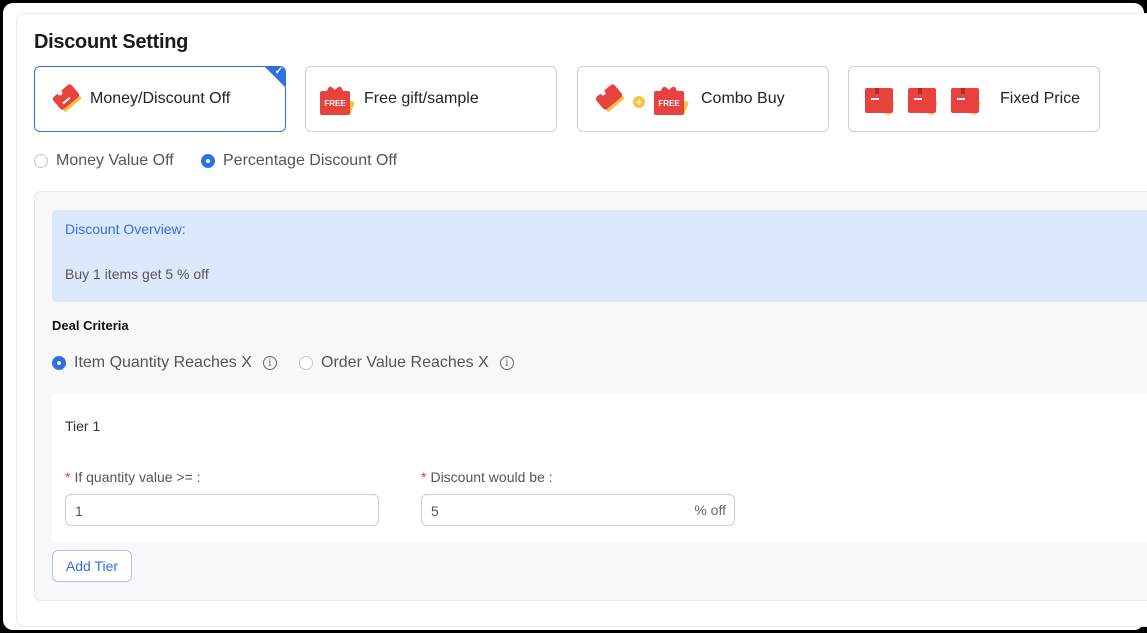 The height and width of the screenshot is (633, 1147). I want to click on overview-text: Buy 1 items get 5 % off, so click(137, 274).